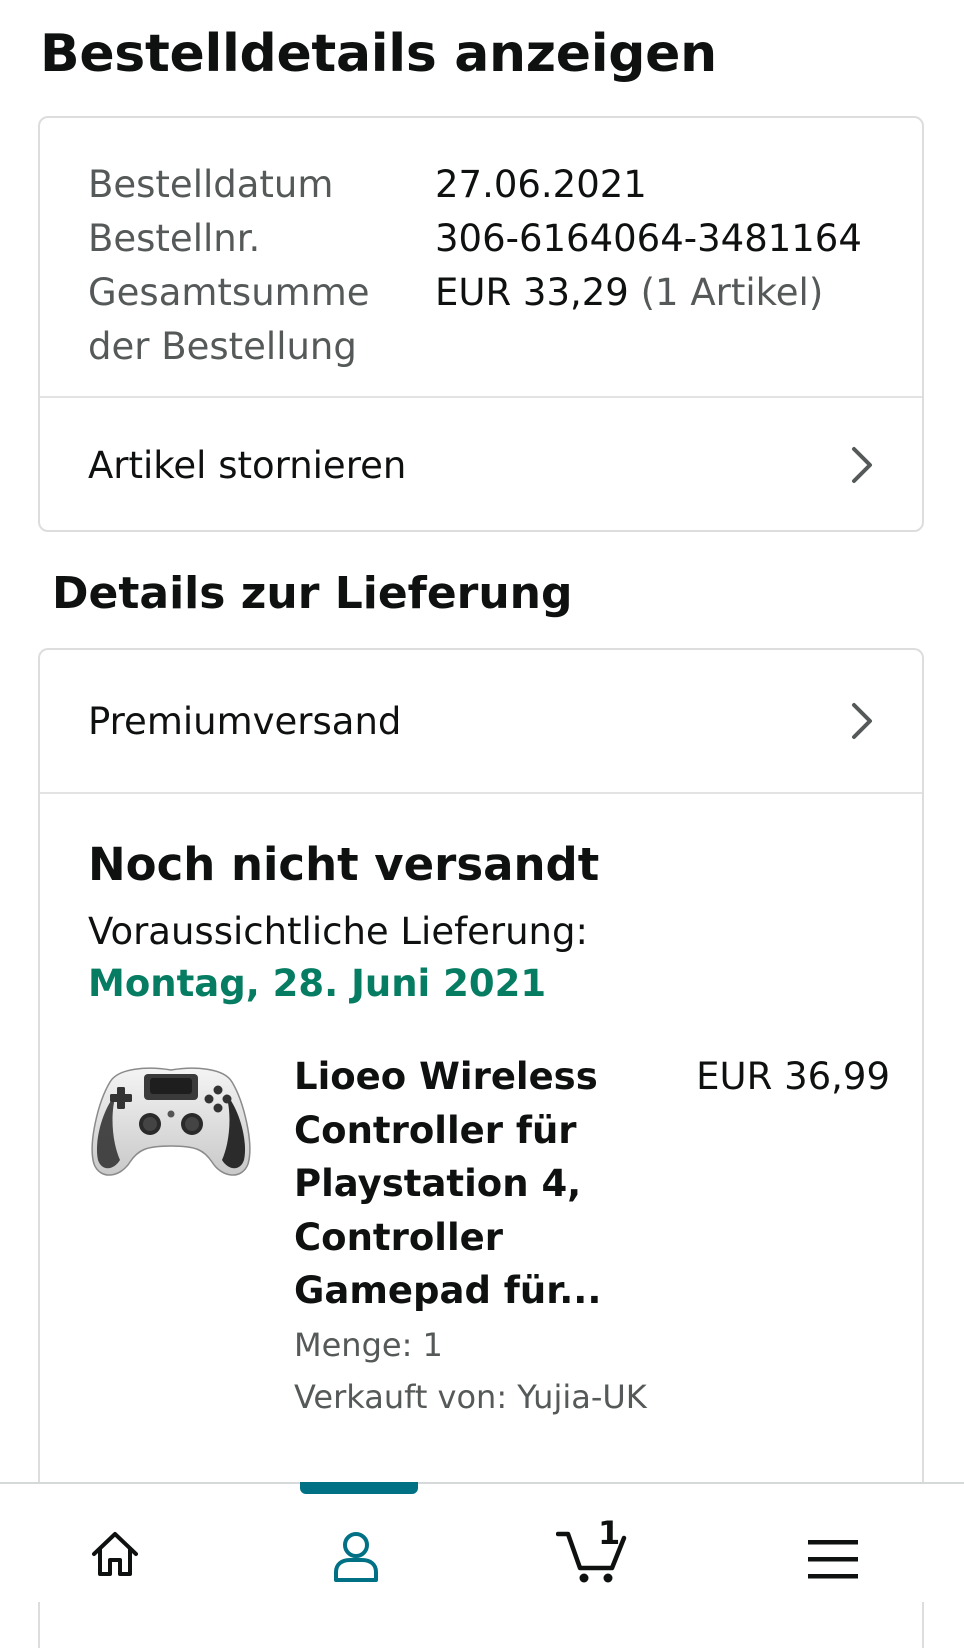  I want to click on order-total-items: (1 Artikel), so click(732, 292).